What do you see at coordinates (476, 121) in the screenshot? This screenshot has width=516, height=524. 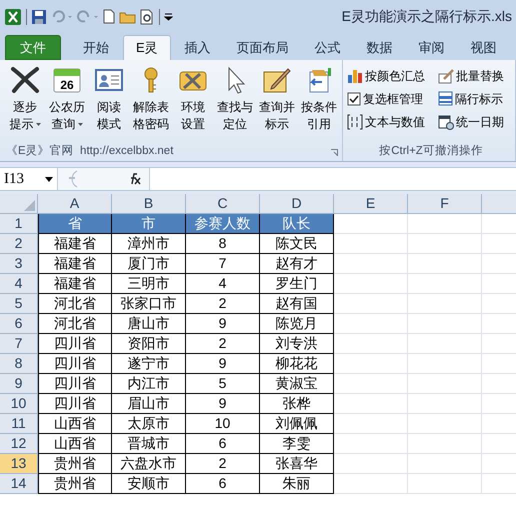 I see `ribbon-button: 统一日期` at bounding box center [476, 121].